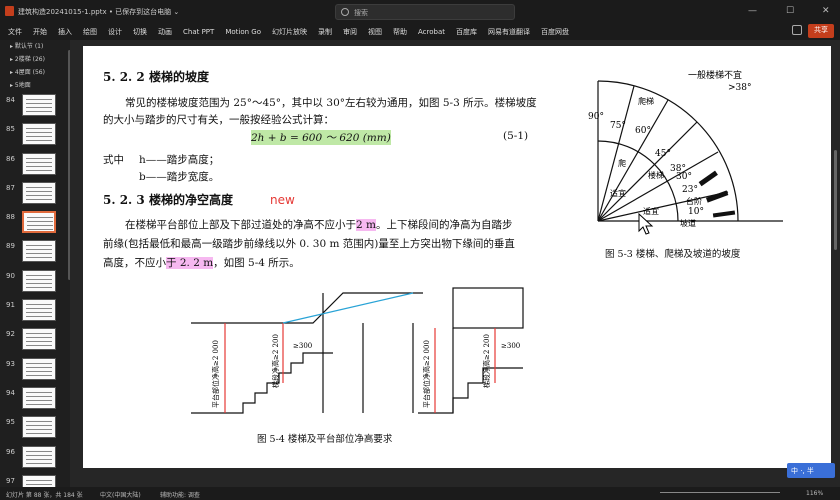 This screenshot has height=500, width=840. What do you see at coordinates (348, 308) in the screenshot?
I see `blue-guide-line` at bounding box center [348, 308].